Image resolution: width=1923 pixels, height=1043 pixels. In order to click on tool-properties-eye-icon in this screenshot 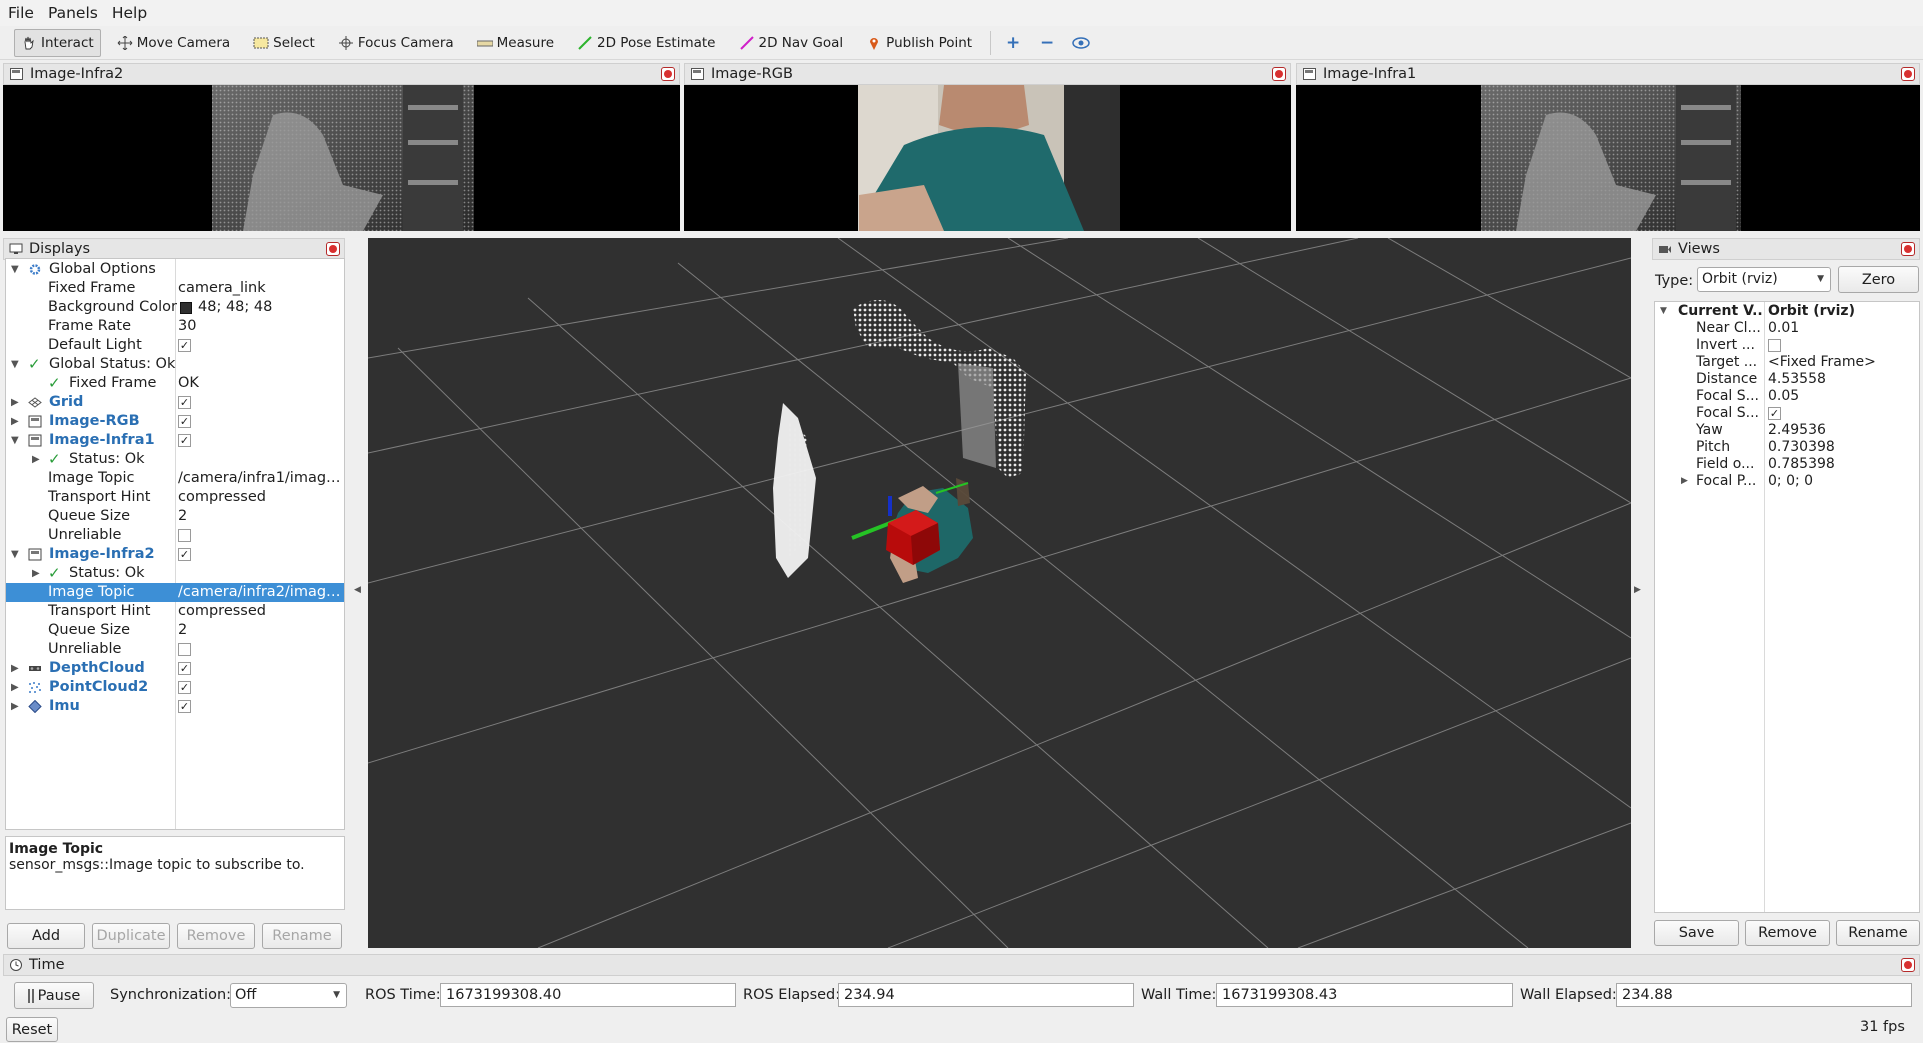, I will do `click(1081, 43)`.